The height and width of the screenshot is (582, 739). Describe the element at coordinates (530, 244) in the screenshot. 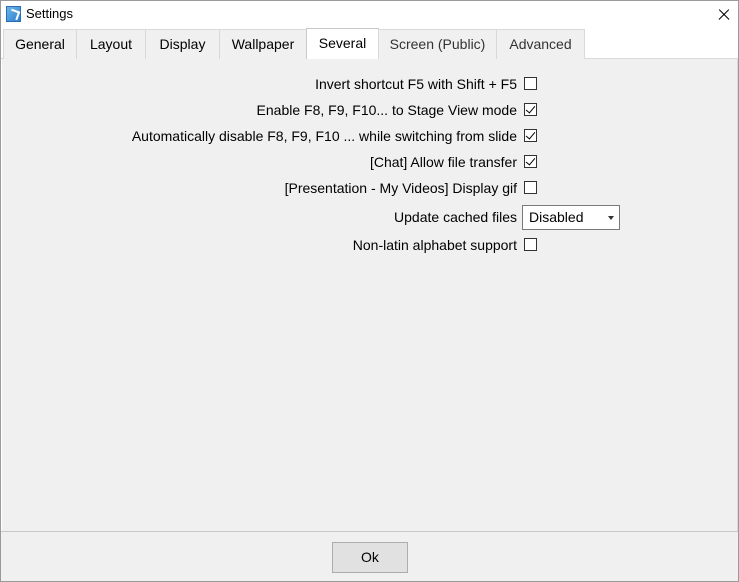

I see `non-latin-checkbox` at that location.